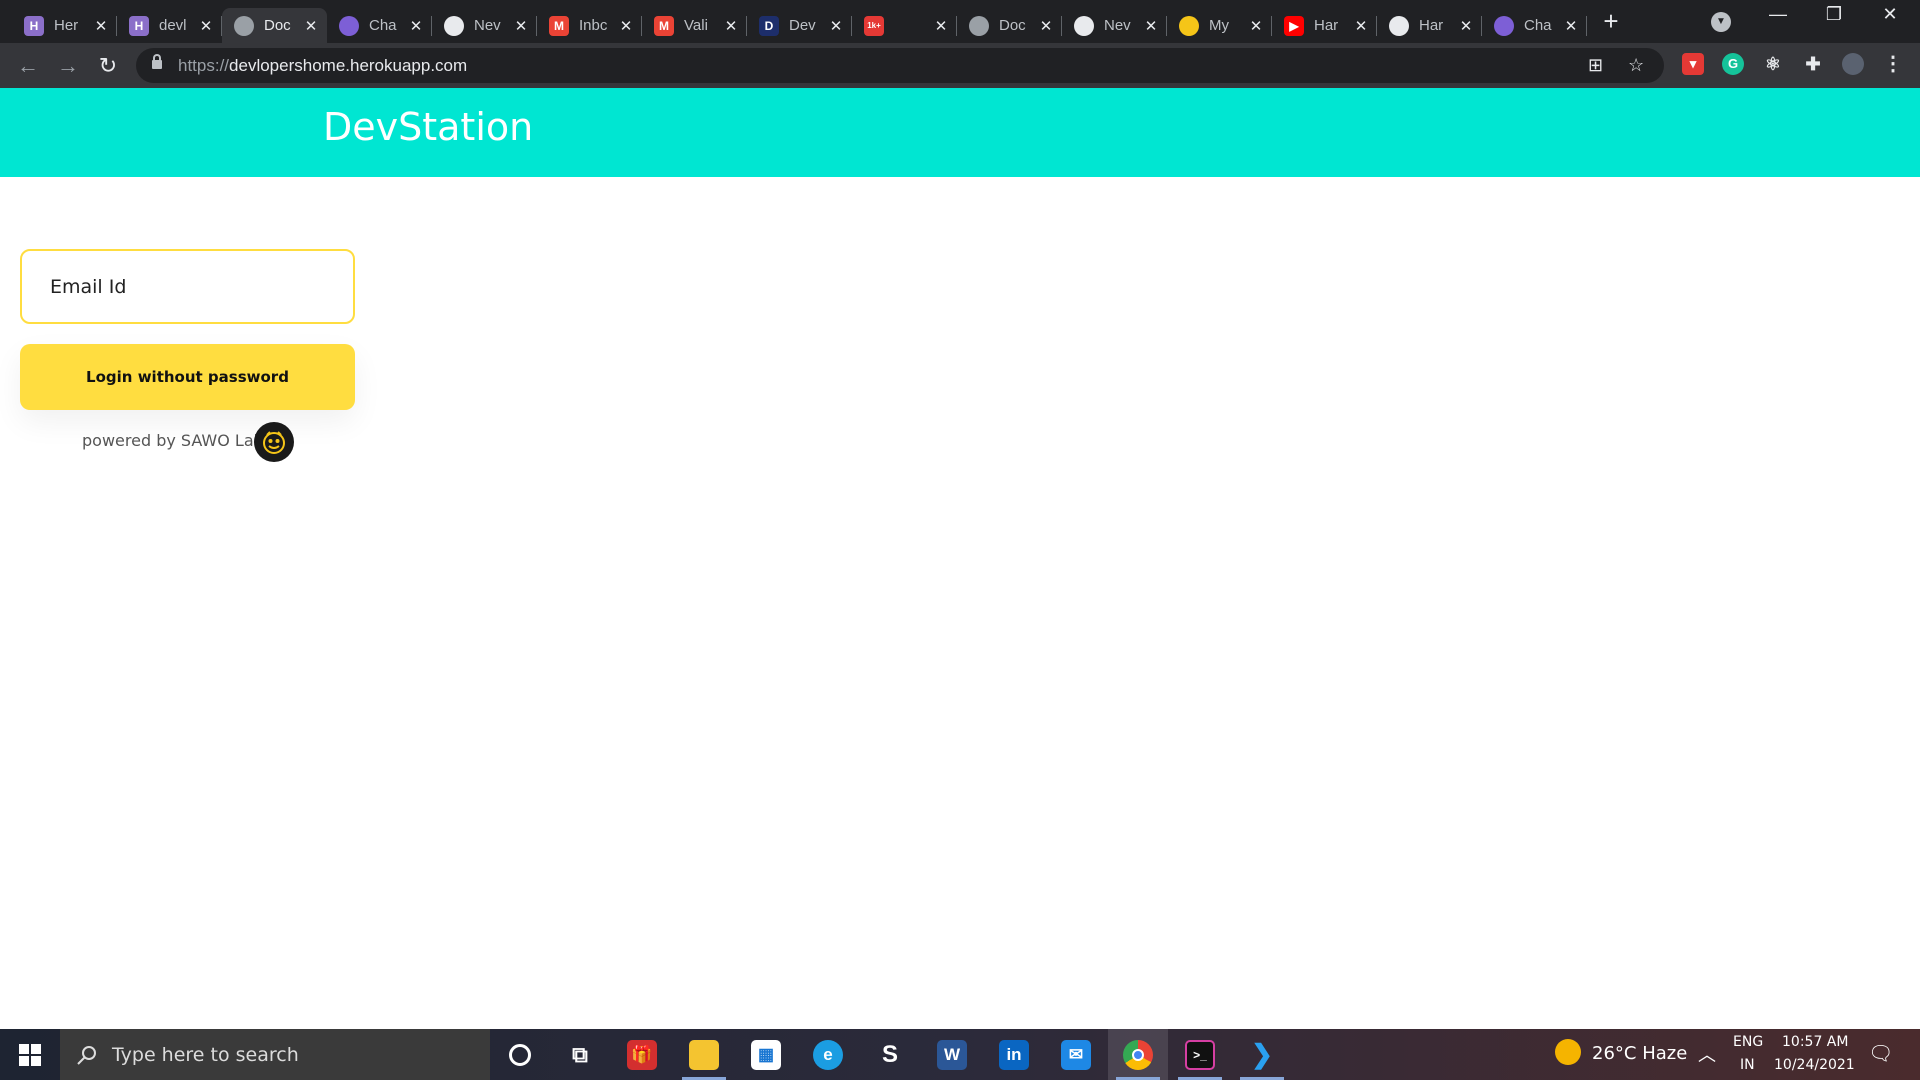  What do you see at coordinates (205, 1054) in the screenshot?
I see `search-placeholder: Type here to search` at bounding box center [205, 1054].